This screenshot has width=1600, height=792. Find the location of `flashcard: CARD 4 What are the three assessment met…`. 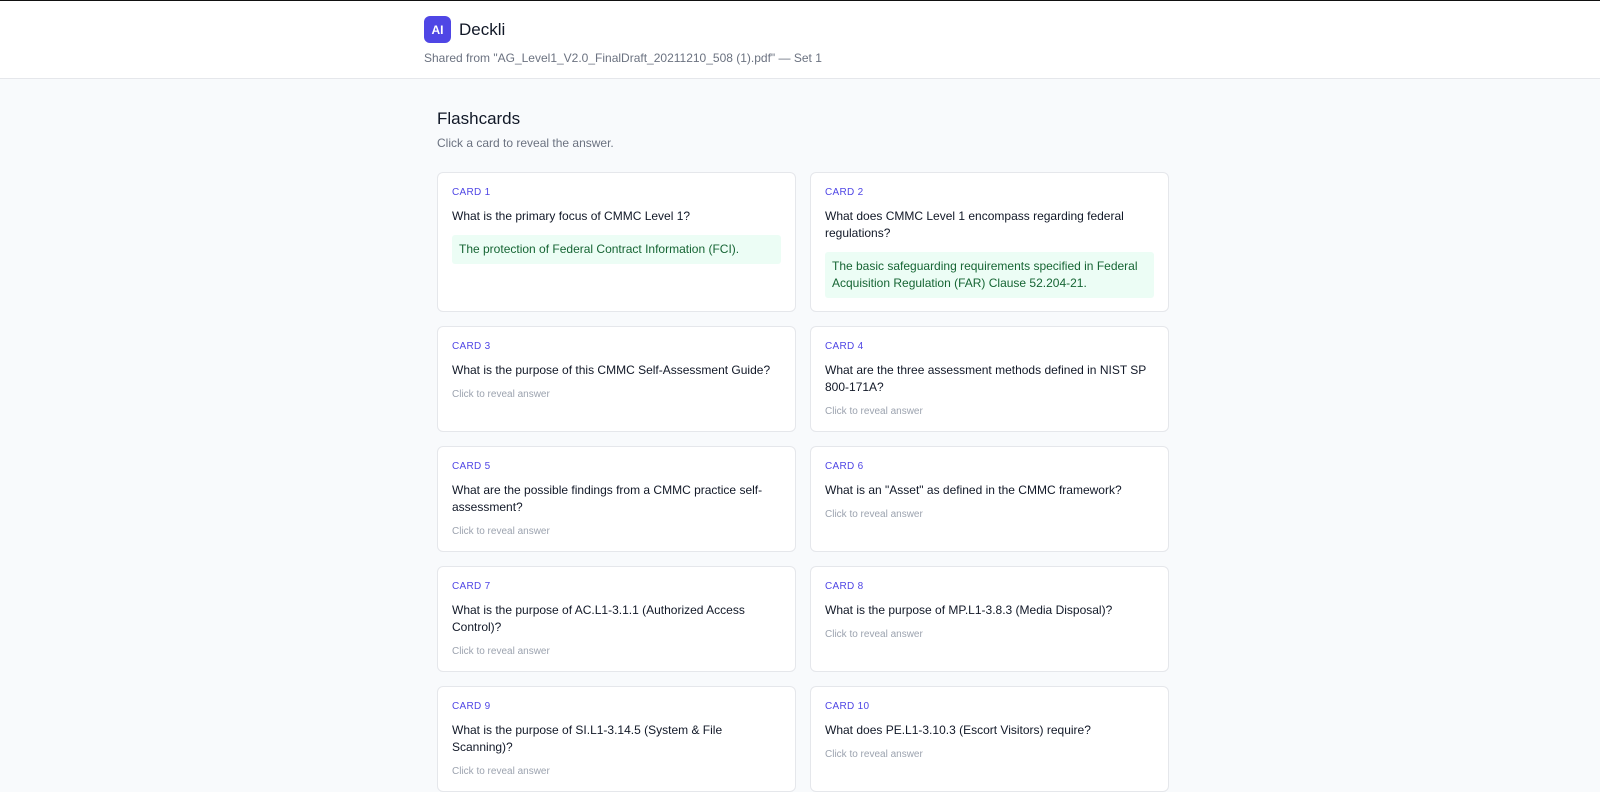

flashcard: CARD 4 What are the three assessment met… is located at coordinates (989, 379).